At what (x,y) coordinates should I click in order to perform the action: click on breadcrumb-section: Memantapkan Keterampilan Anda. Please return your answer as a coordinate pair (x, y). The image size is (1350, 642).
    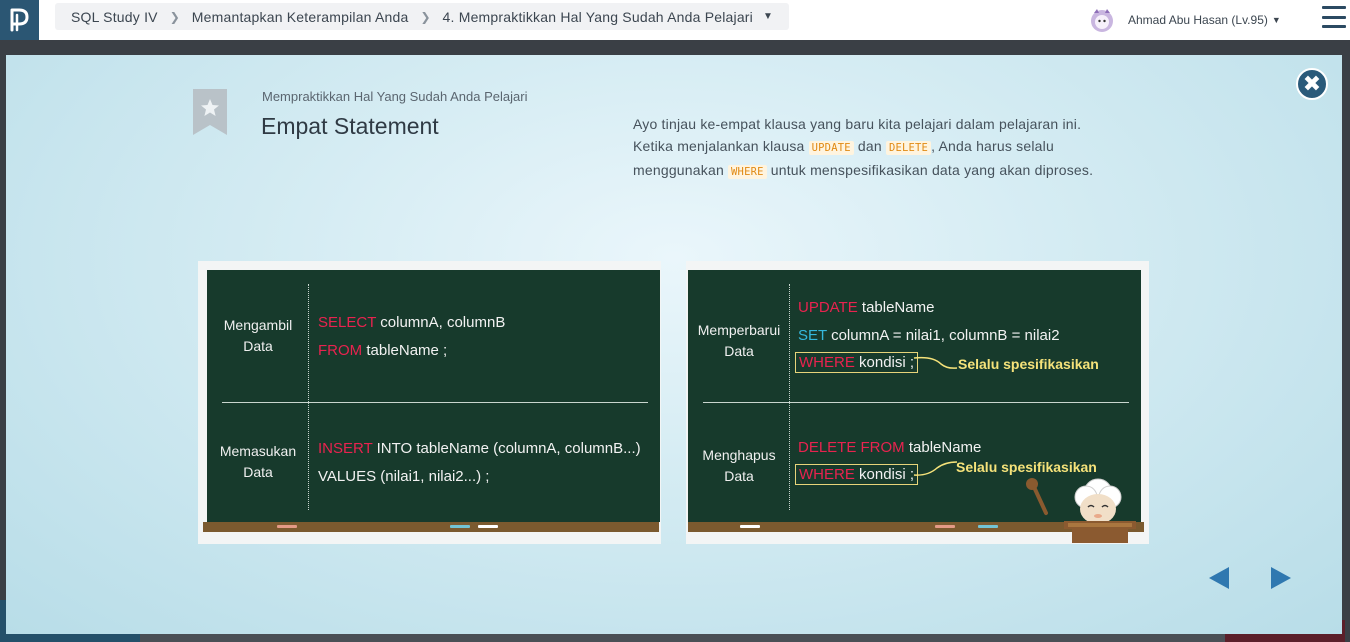
    Looking at the image, I should click on (300, 17).